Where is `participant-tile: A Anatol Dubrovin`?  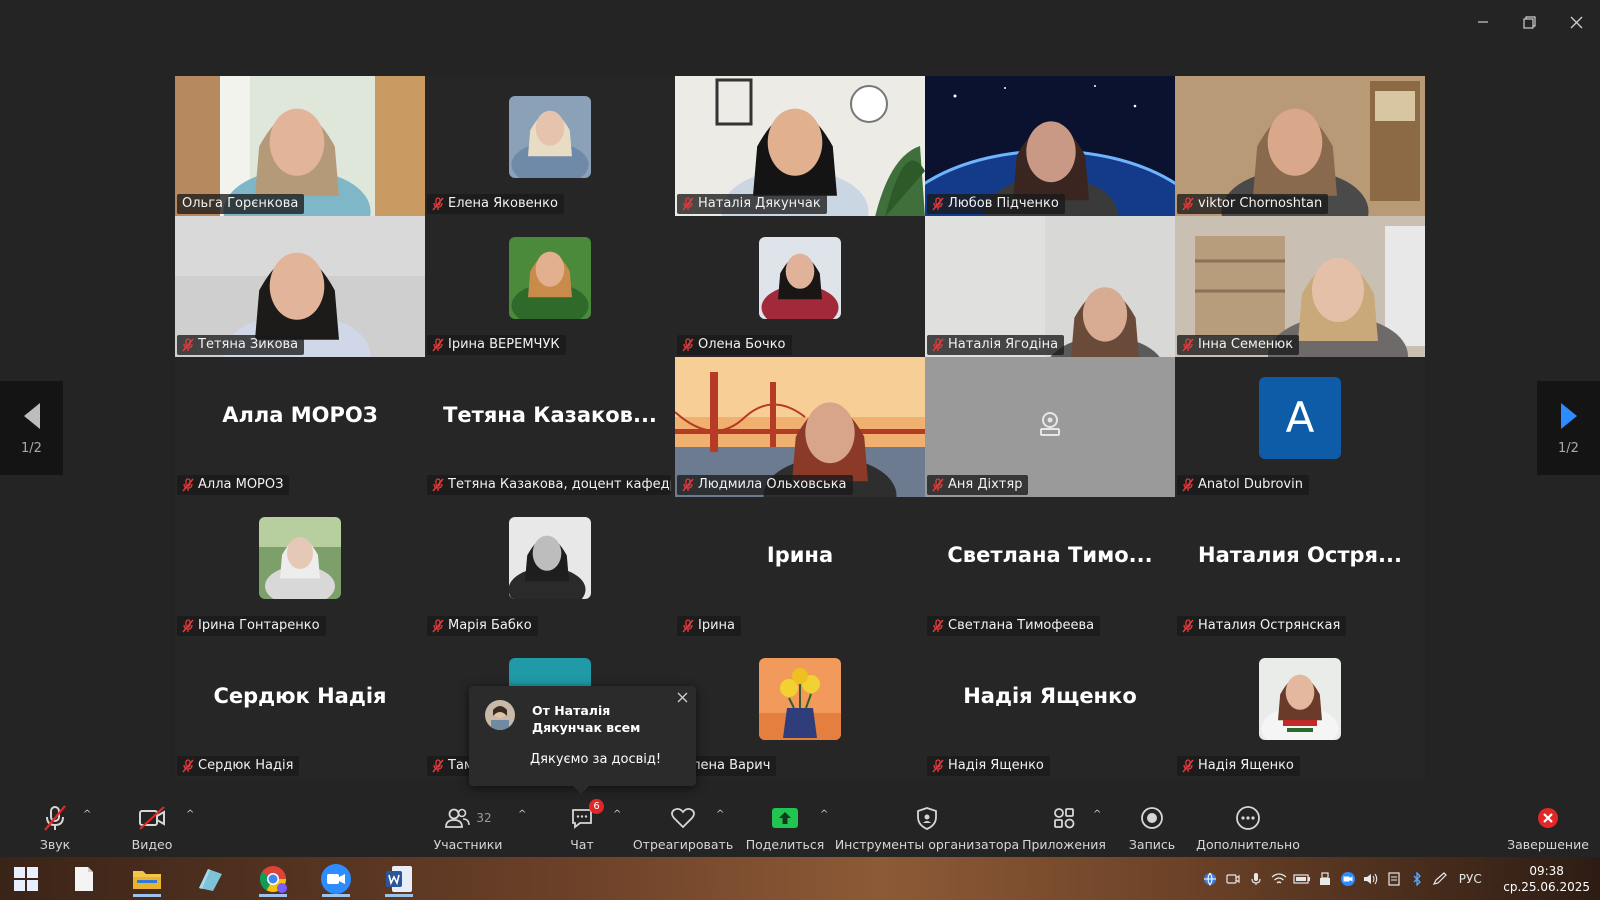 participant-tile: A Anatol Dubrovin is located at coordinates (1300, 427).